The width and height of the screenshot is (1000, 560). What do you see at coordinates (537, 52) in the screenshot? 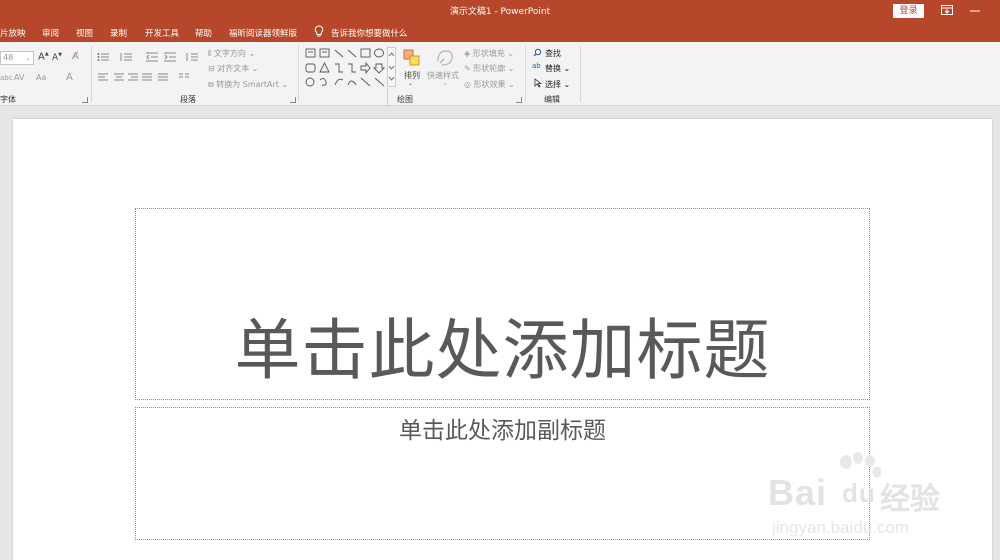
I see `search-icon` at bounding box center [537, 52].